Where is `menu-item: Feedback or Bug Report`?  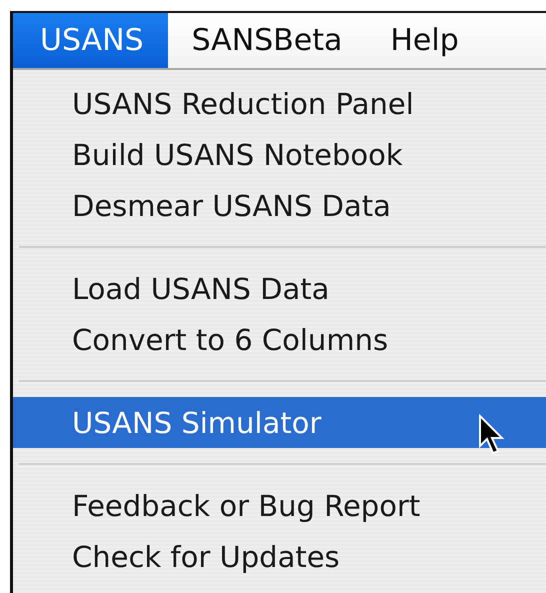 menu-item: Feedback or Bug Report is located at coordinates (279, 505).